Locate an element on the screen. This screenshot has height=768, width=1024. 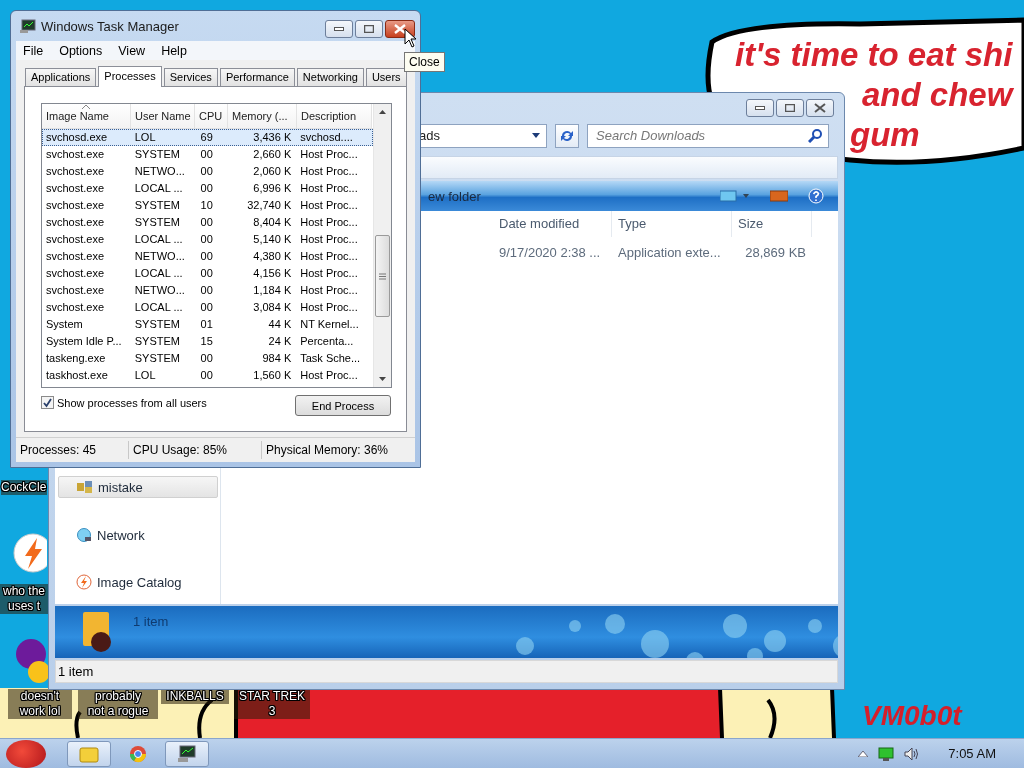
scrollbar-thumb is located at coordinates (382, 276).